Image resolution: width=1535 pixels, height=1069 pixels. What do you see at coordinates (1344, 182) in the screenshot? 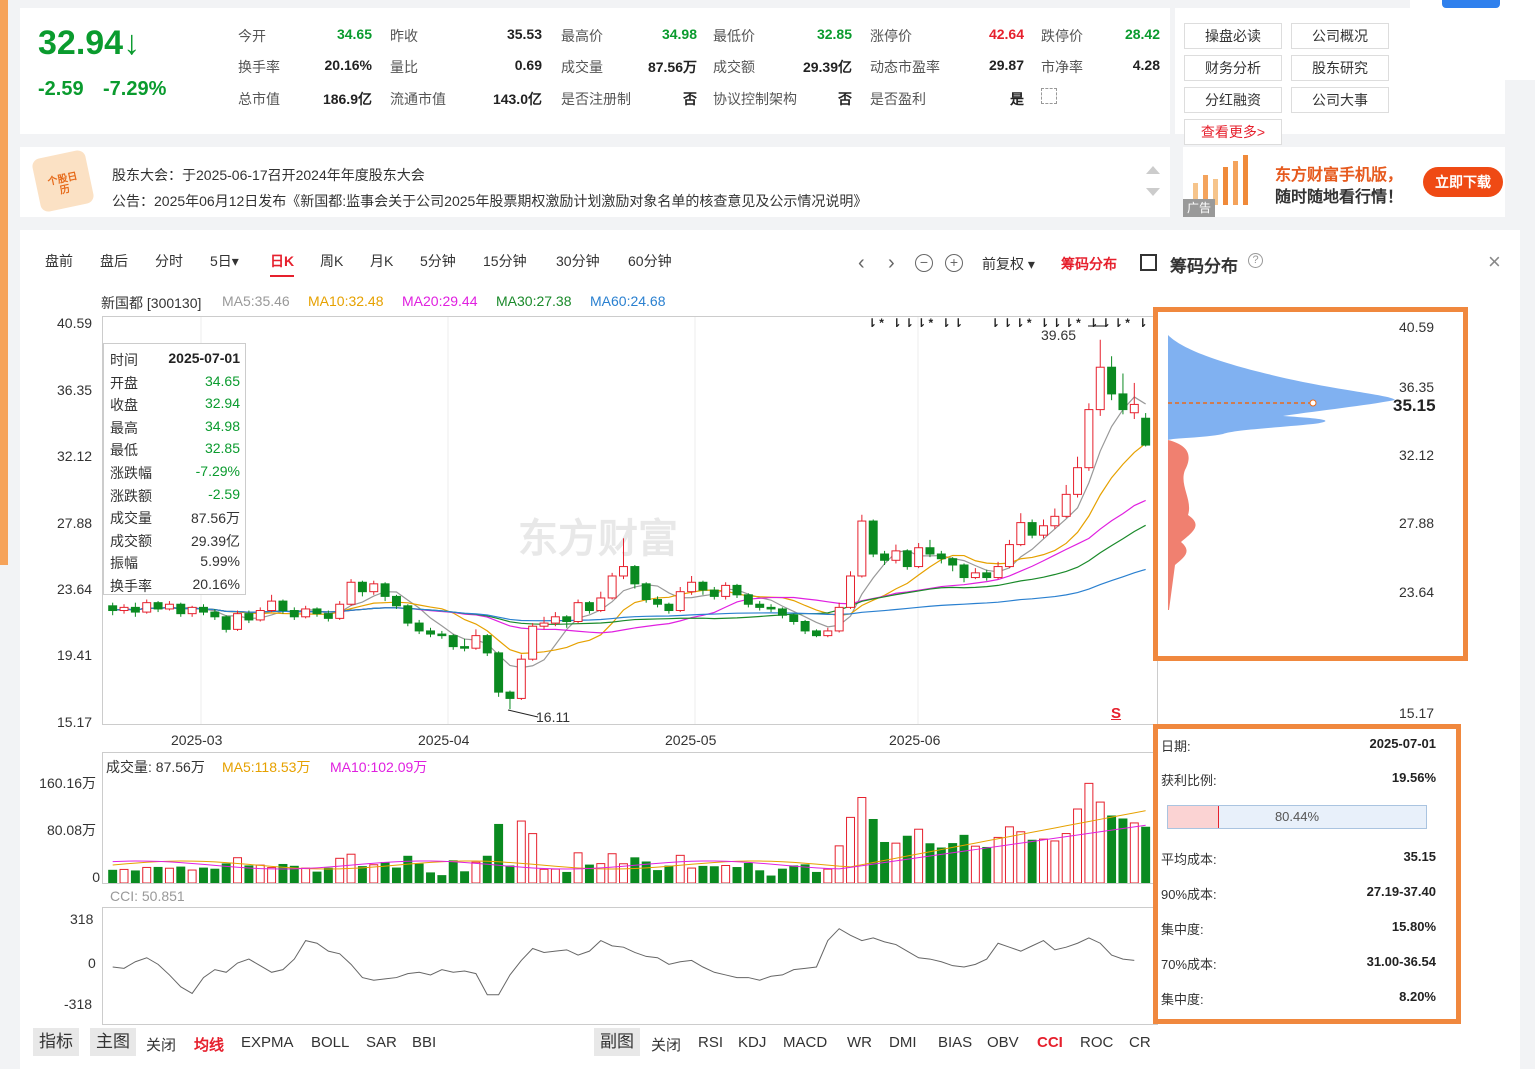
I see `ad-banner: 广告 东方财富手机版， 随时随地看行情！ 立即下载` at bounding box center [1344, 182].